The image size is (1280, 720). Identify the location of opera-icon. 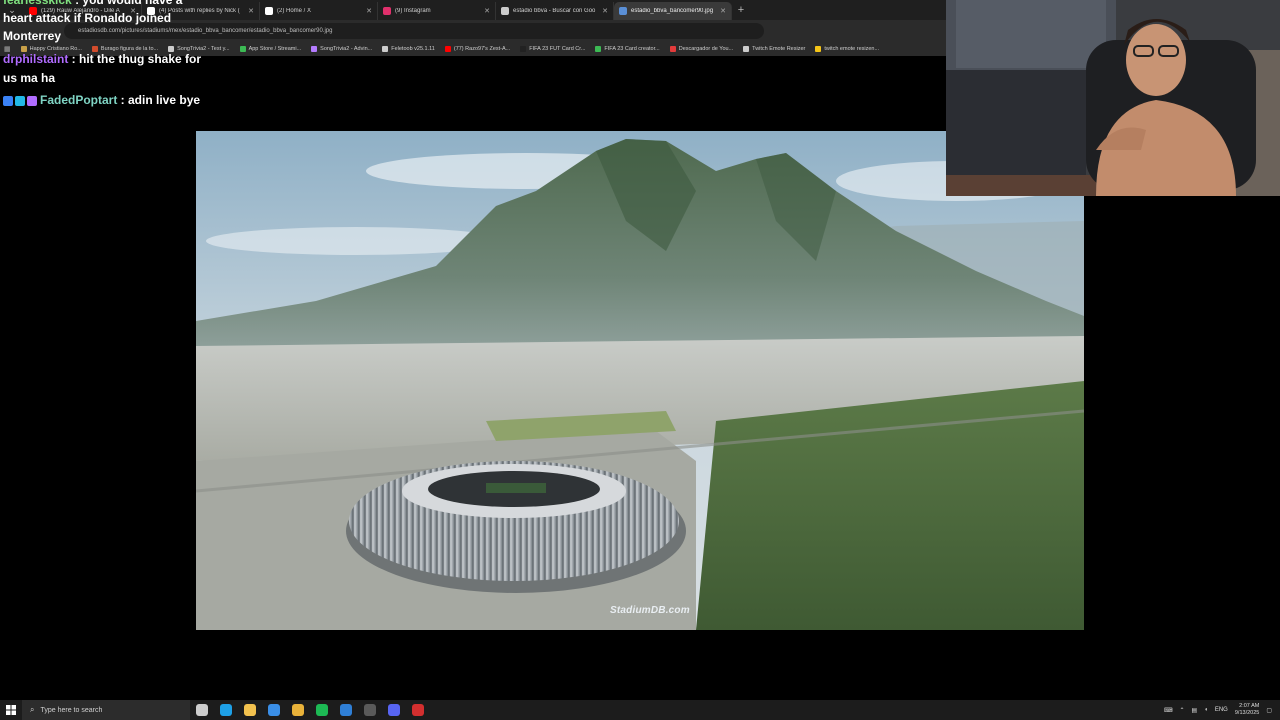
(418, 710).